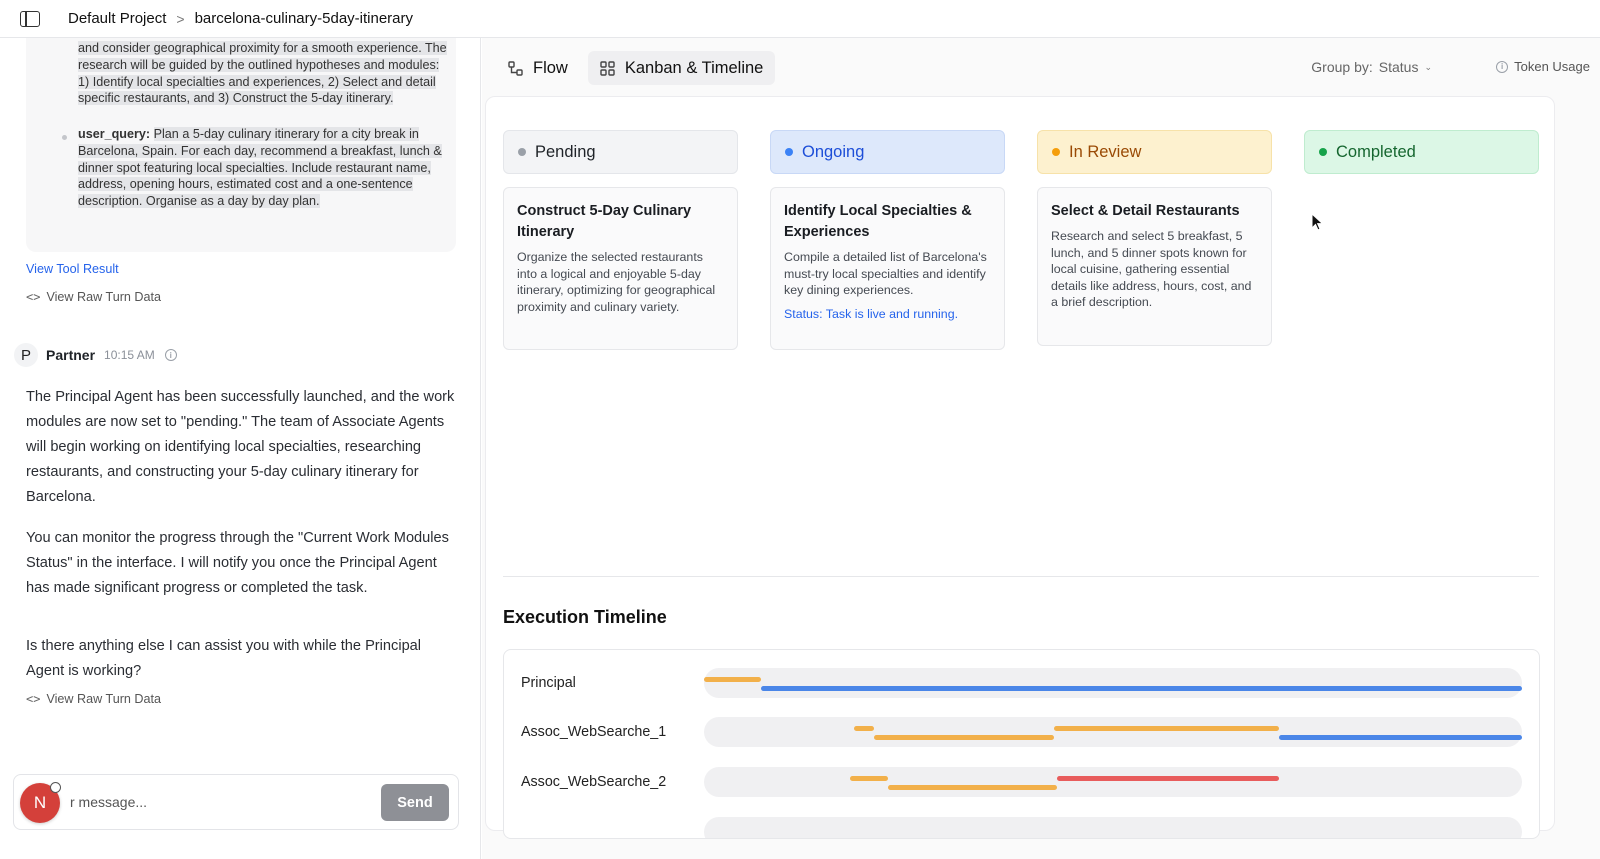 The image size is (1600, 859). Describe the element at coordinates (871, 313) in the screenshot. I see `card-status: Status: Task is live and running.` at that location.